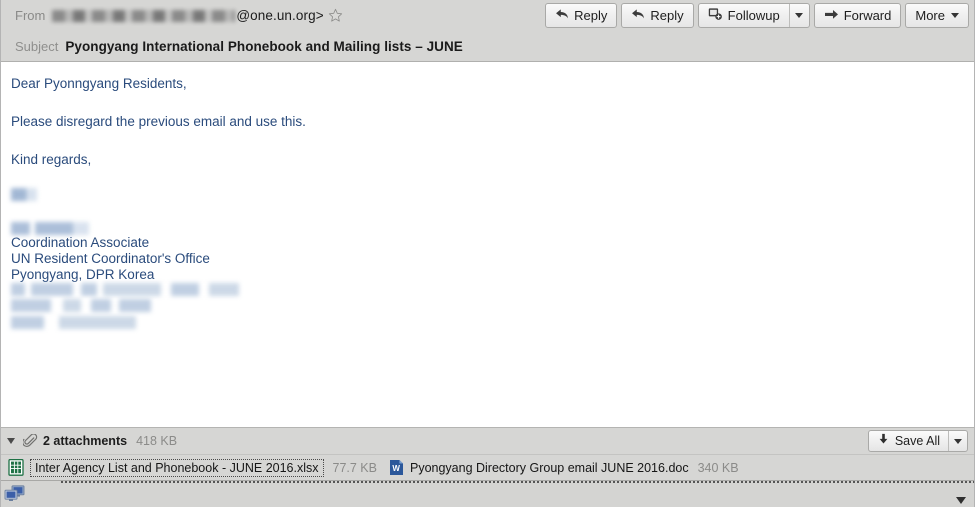  What do you see at coordinates (667, 15) in the screenshot?
I see `reply-all-button-label: Reply` at bounding box center [667, 15].